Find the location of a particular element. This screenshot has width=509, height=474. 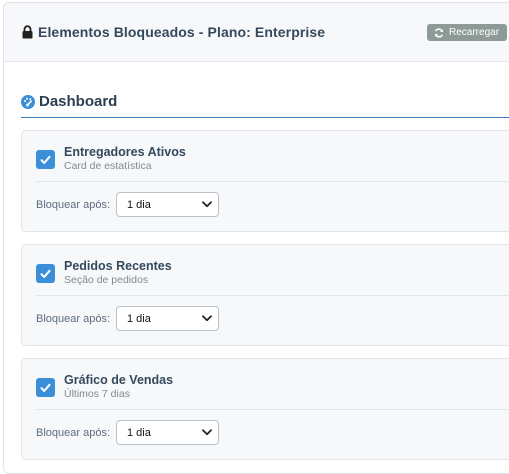

dashboard-icon is located at coordinates (28, 101).